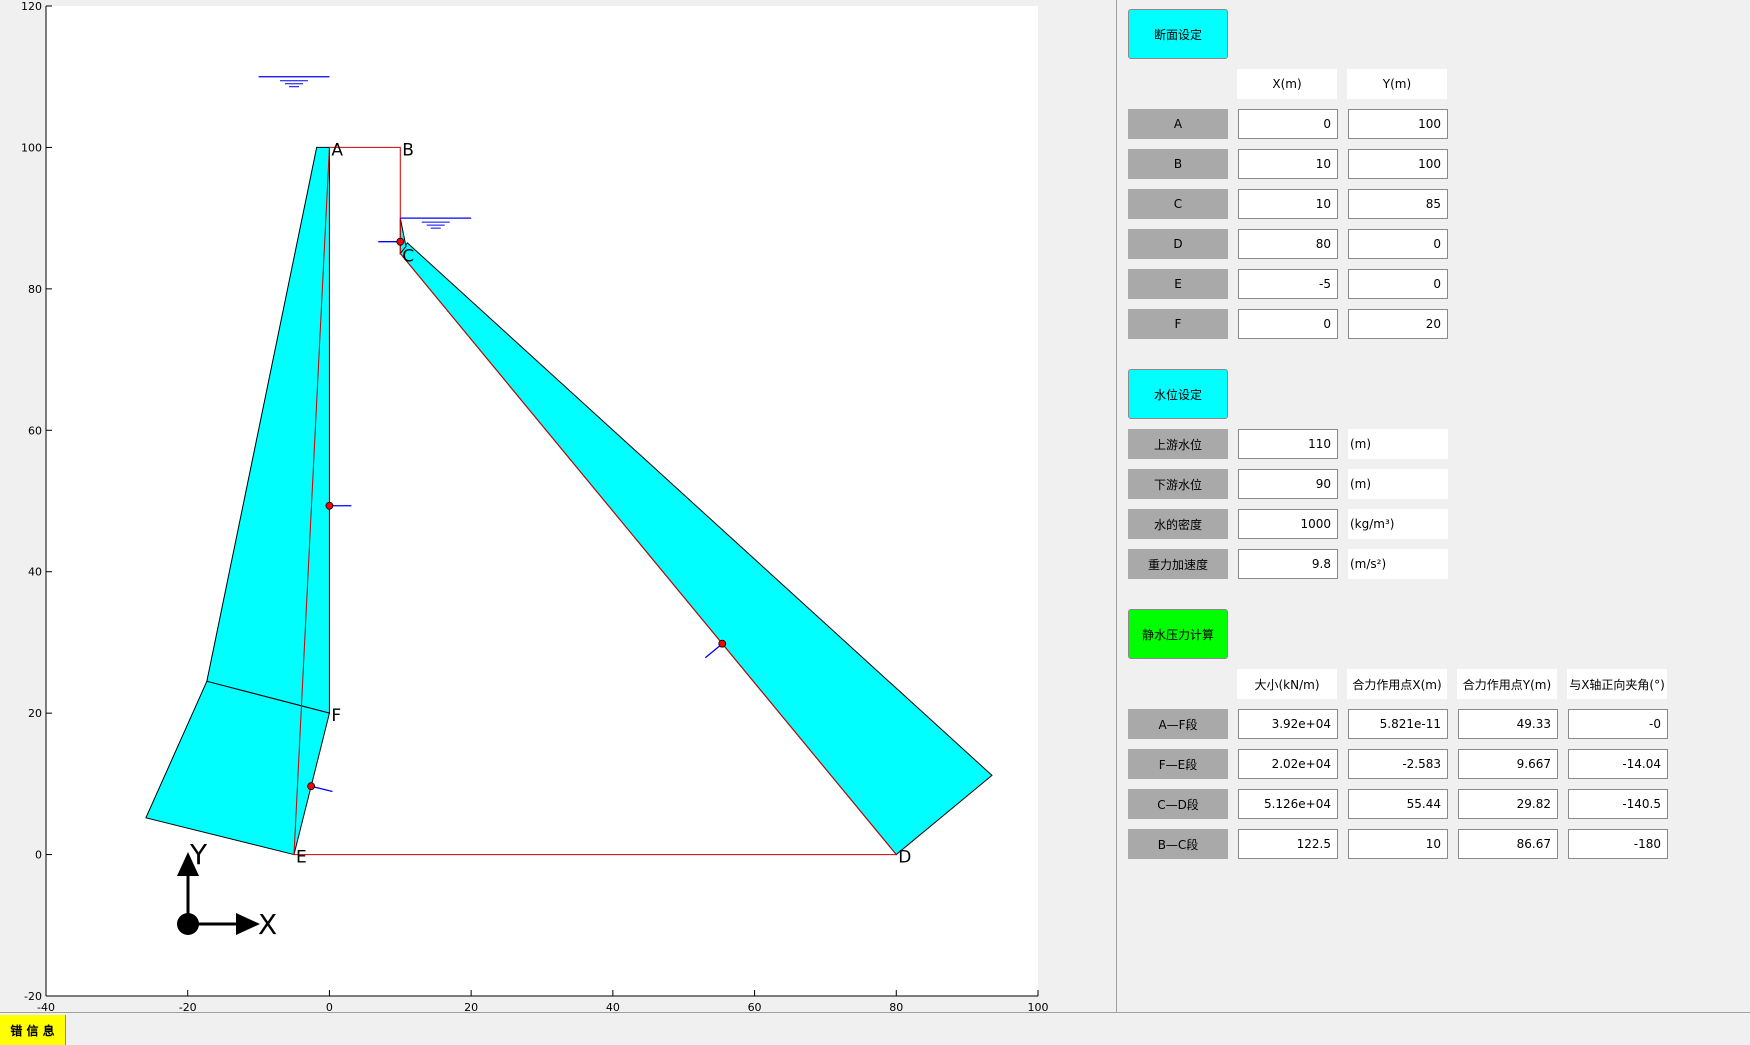  I want to click on gravity-input, so click(1288, 564).